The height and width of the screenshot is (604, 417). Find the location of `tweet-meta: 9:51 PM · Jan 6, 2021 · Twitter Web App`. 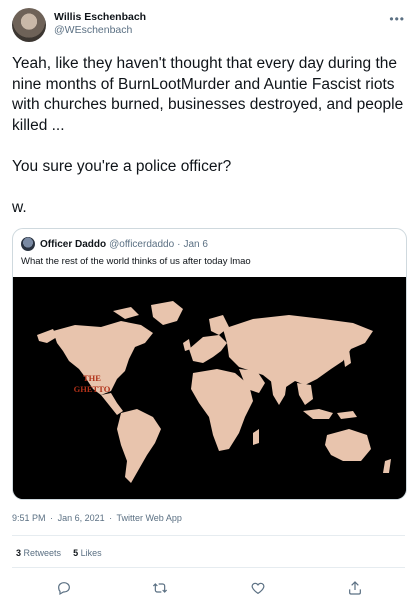

tweet-meta: 9:51 PM · Jan 6, 2021 · Twitter Web App is located at coordinates (98, 518).